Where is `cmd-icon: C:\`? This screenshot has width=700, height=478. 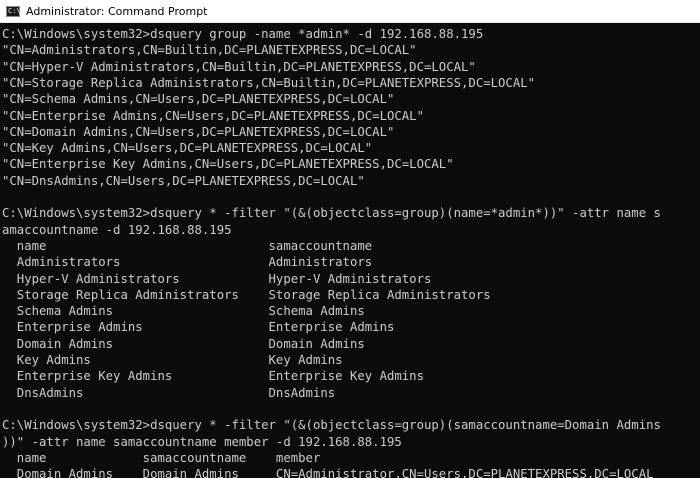 cmd-icon: C:\ is located at coordinates (13, 11).